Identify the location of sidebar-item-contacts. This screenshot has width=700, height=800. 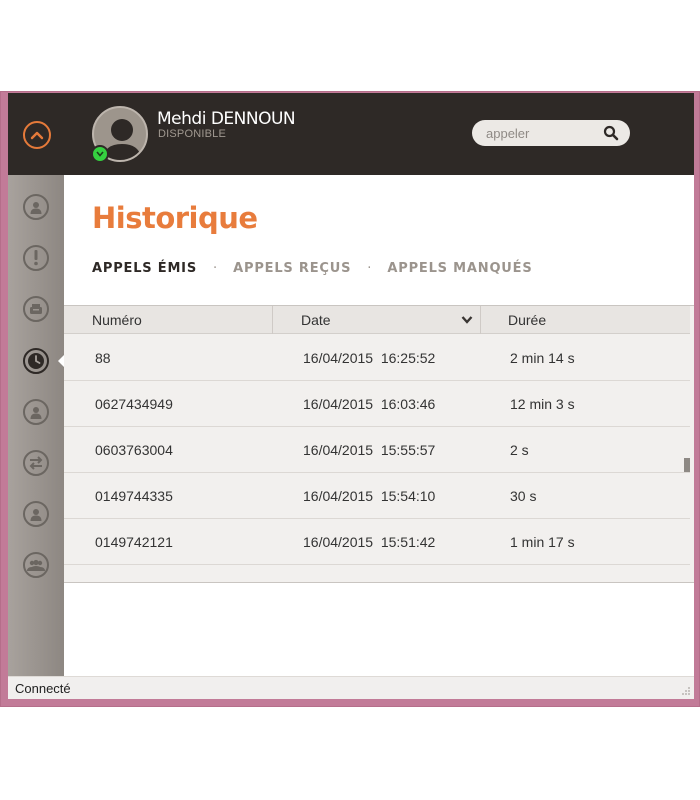
(36, 207).